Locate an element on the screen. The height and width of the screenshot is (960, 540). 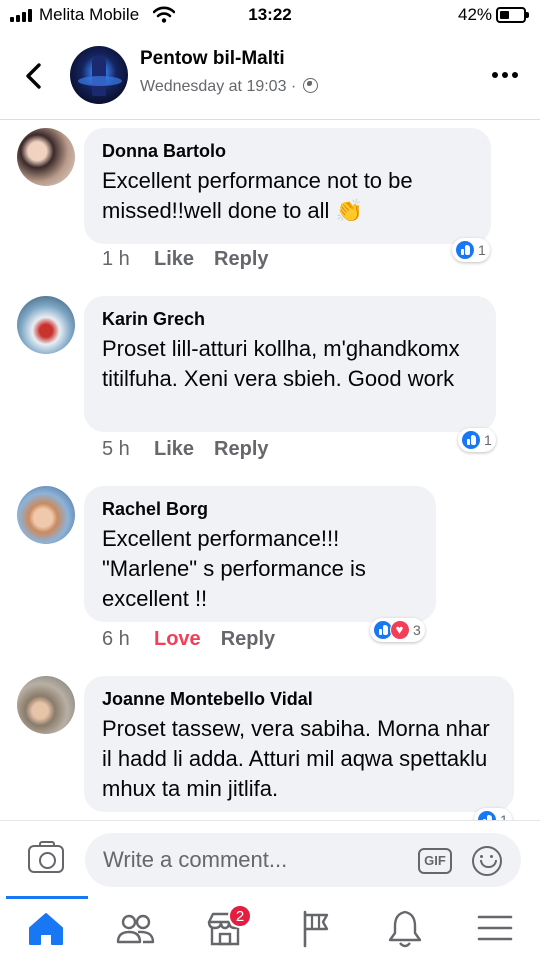
reaction-summary: 3 is located at coordinates (397, 630).